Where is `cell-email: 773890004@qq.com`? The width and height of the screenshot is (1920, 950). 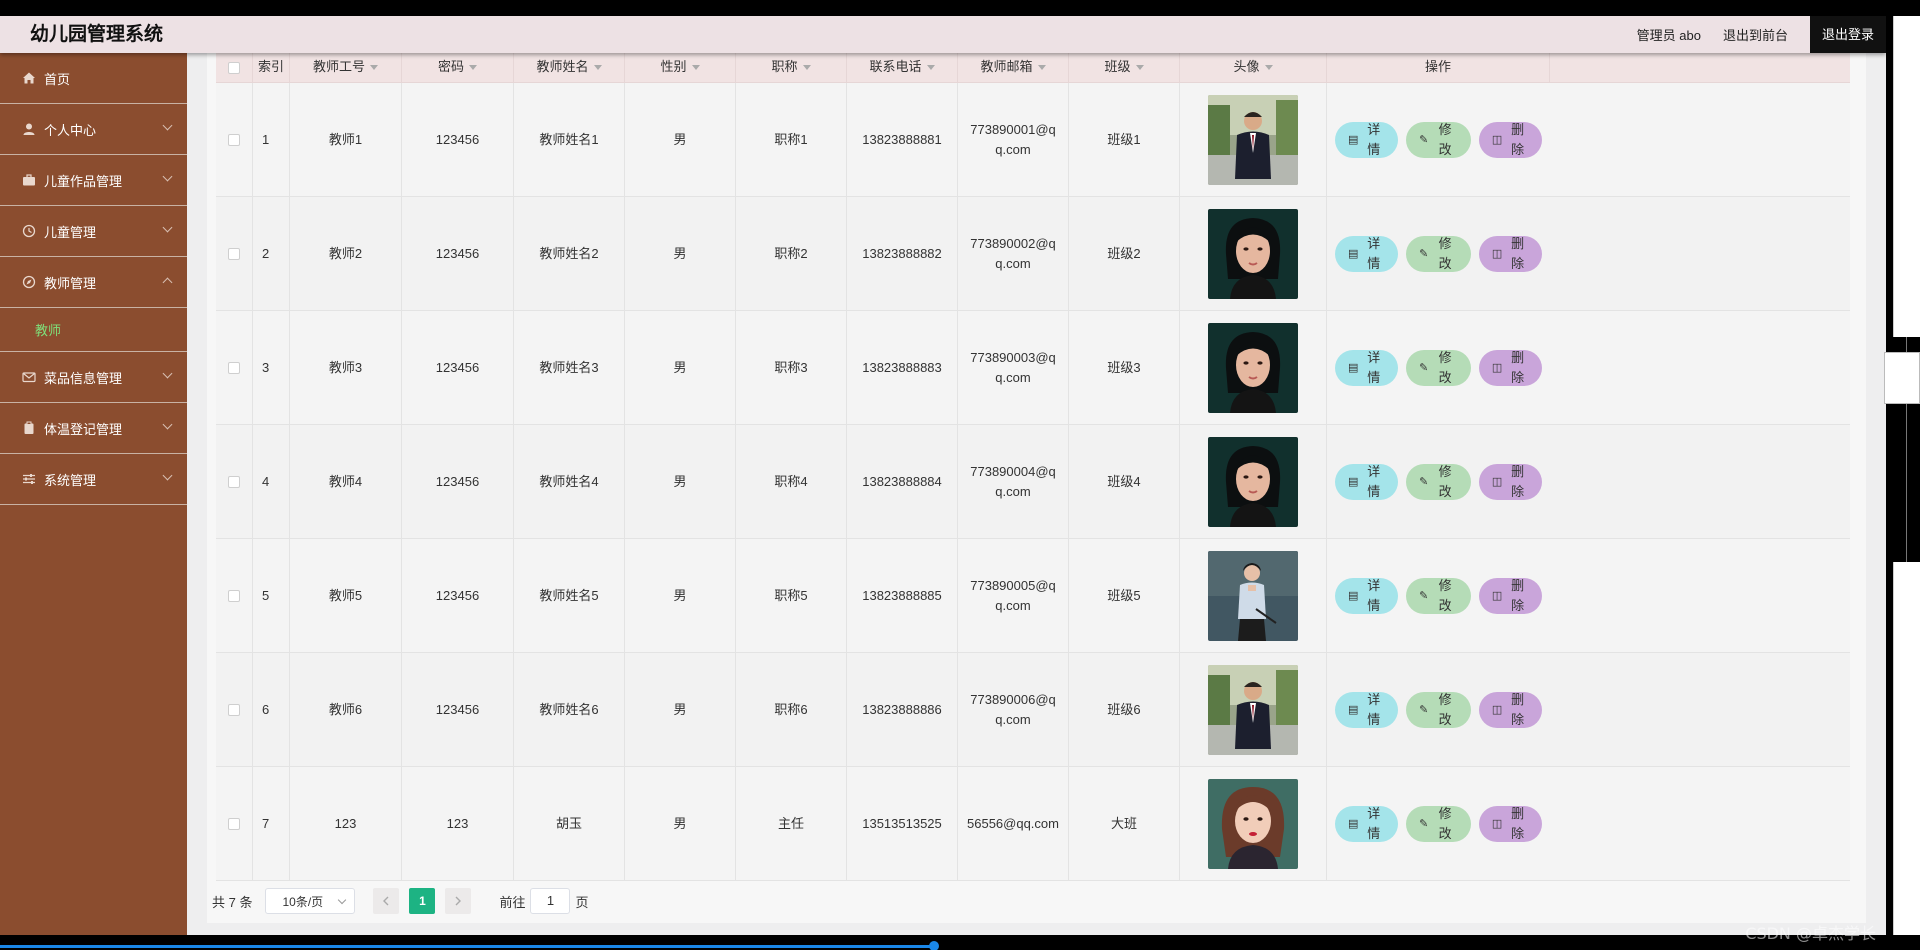
cell-email: 773890004@qq.com is located at coordinates (1013, 481).